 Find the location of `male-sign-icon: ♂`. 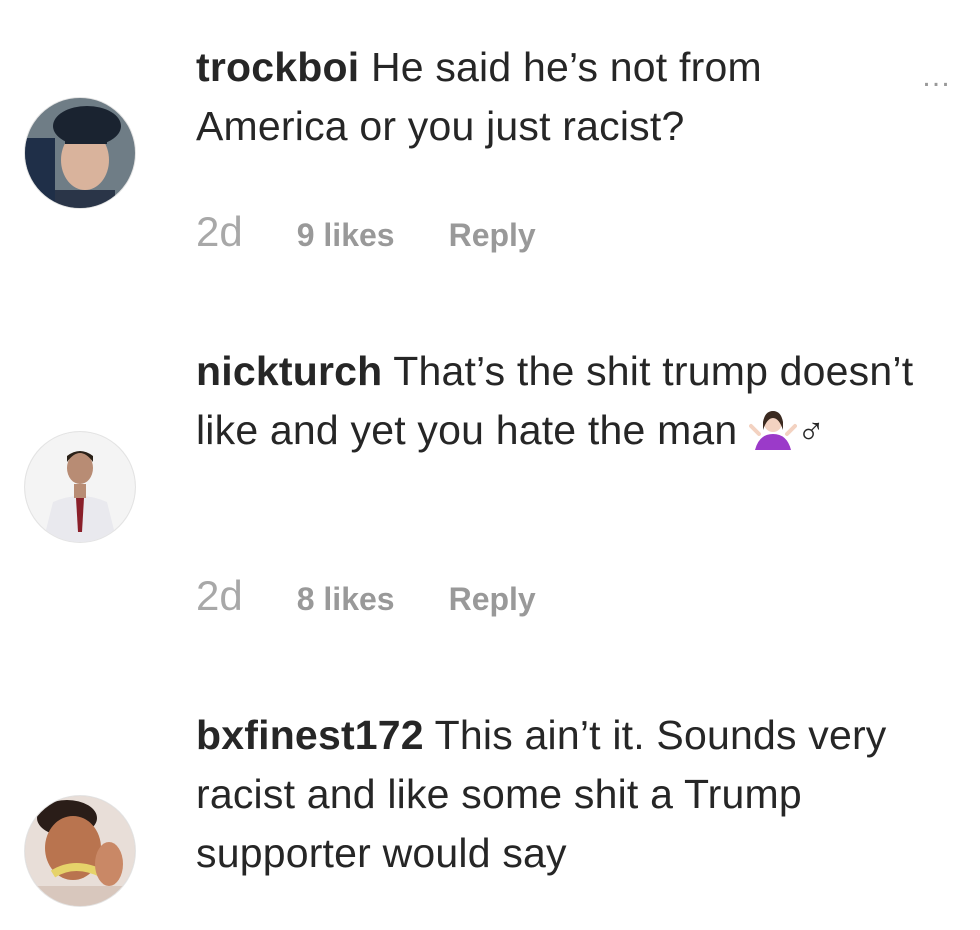

male-sign-icon: ♂ is located at coordinates (811, 432).